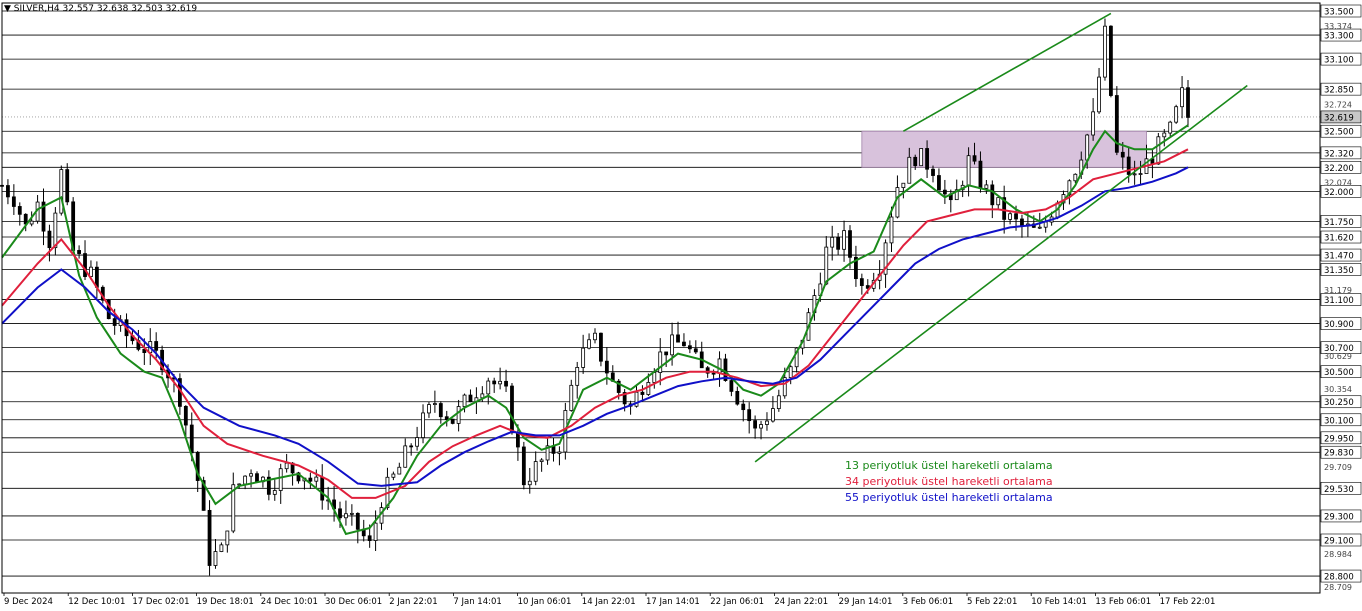 This screenshot has height=611, width=1362. I want to click on time-label: 22 Jan 06:01, so click(737, 602).